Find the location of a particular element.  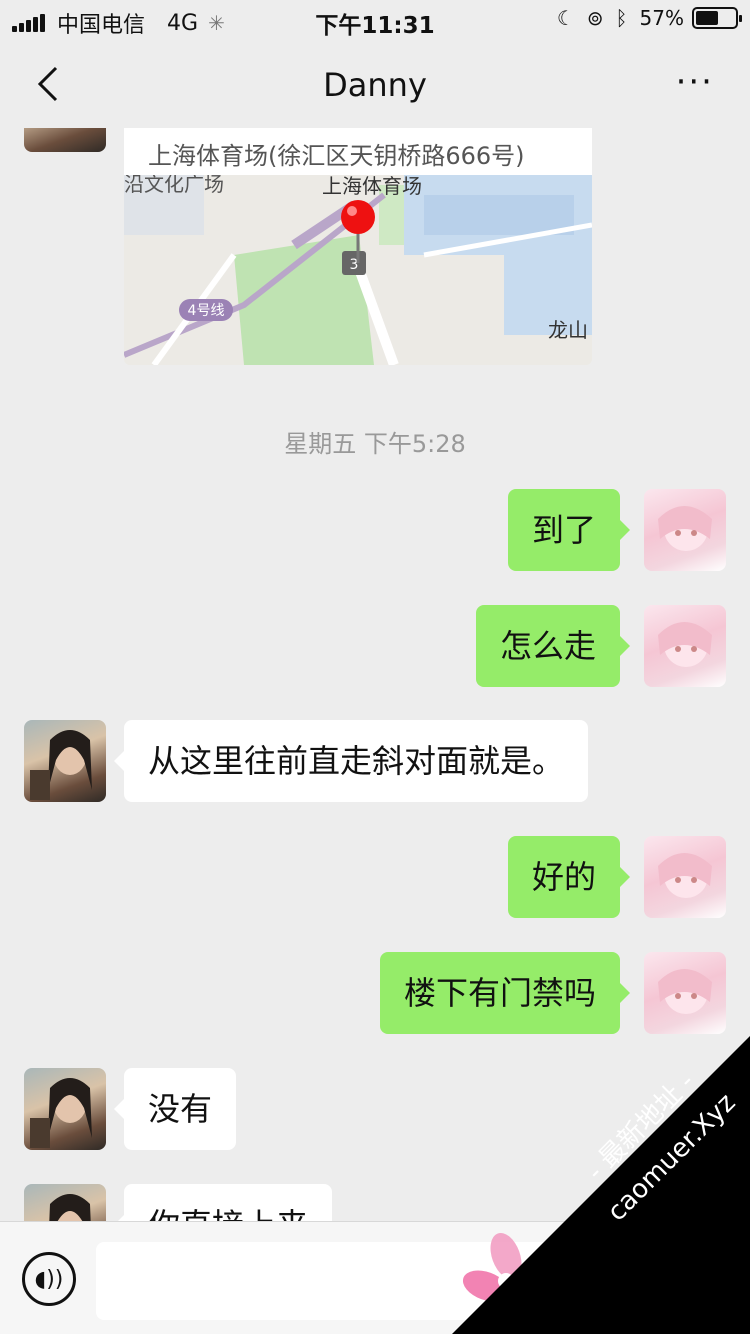

message-bubble-sent: 怎么走 is located at coordinates (553, 646).